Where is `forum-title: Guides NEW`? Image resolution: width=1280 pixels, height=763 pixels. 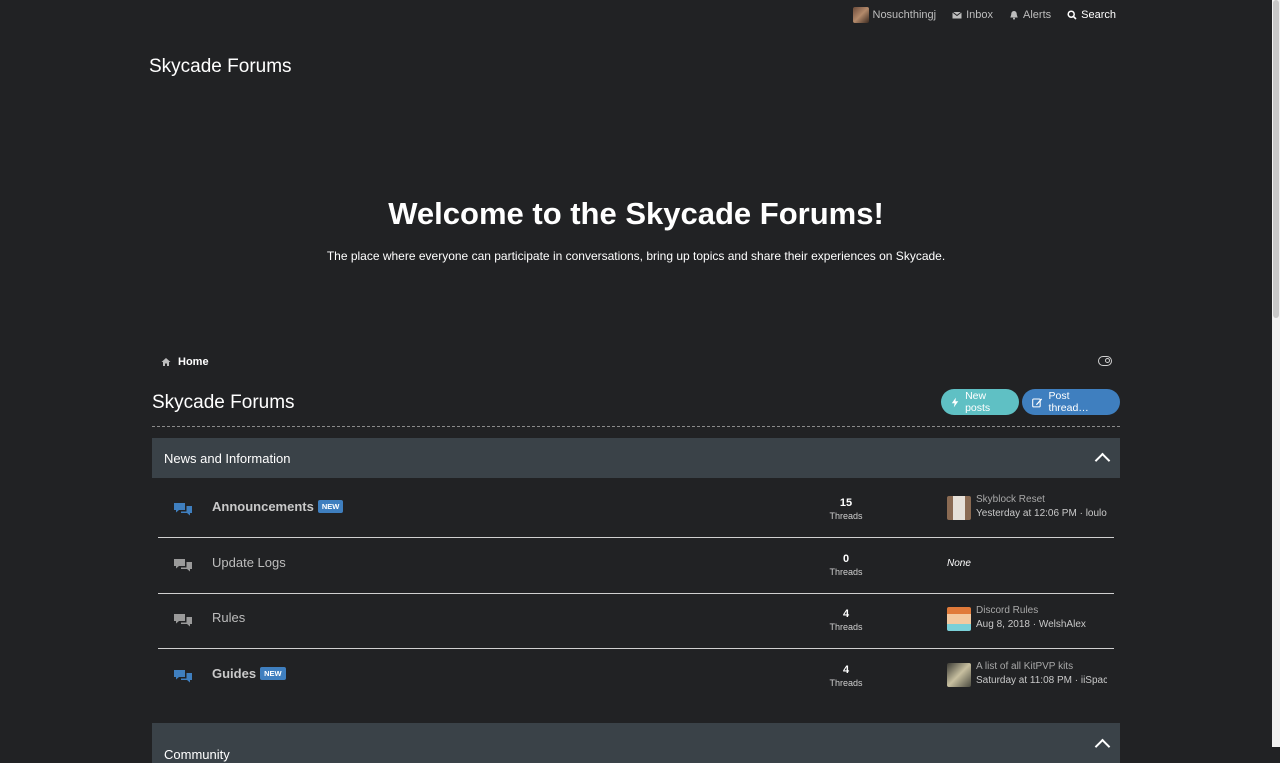 forum-title: Guides NEW is located at coordinates (249, 673).